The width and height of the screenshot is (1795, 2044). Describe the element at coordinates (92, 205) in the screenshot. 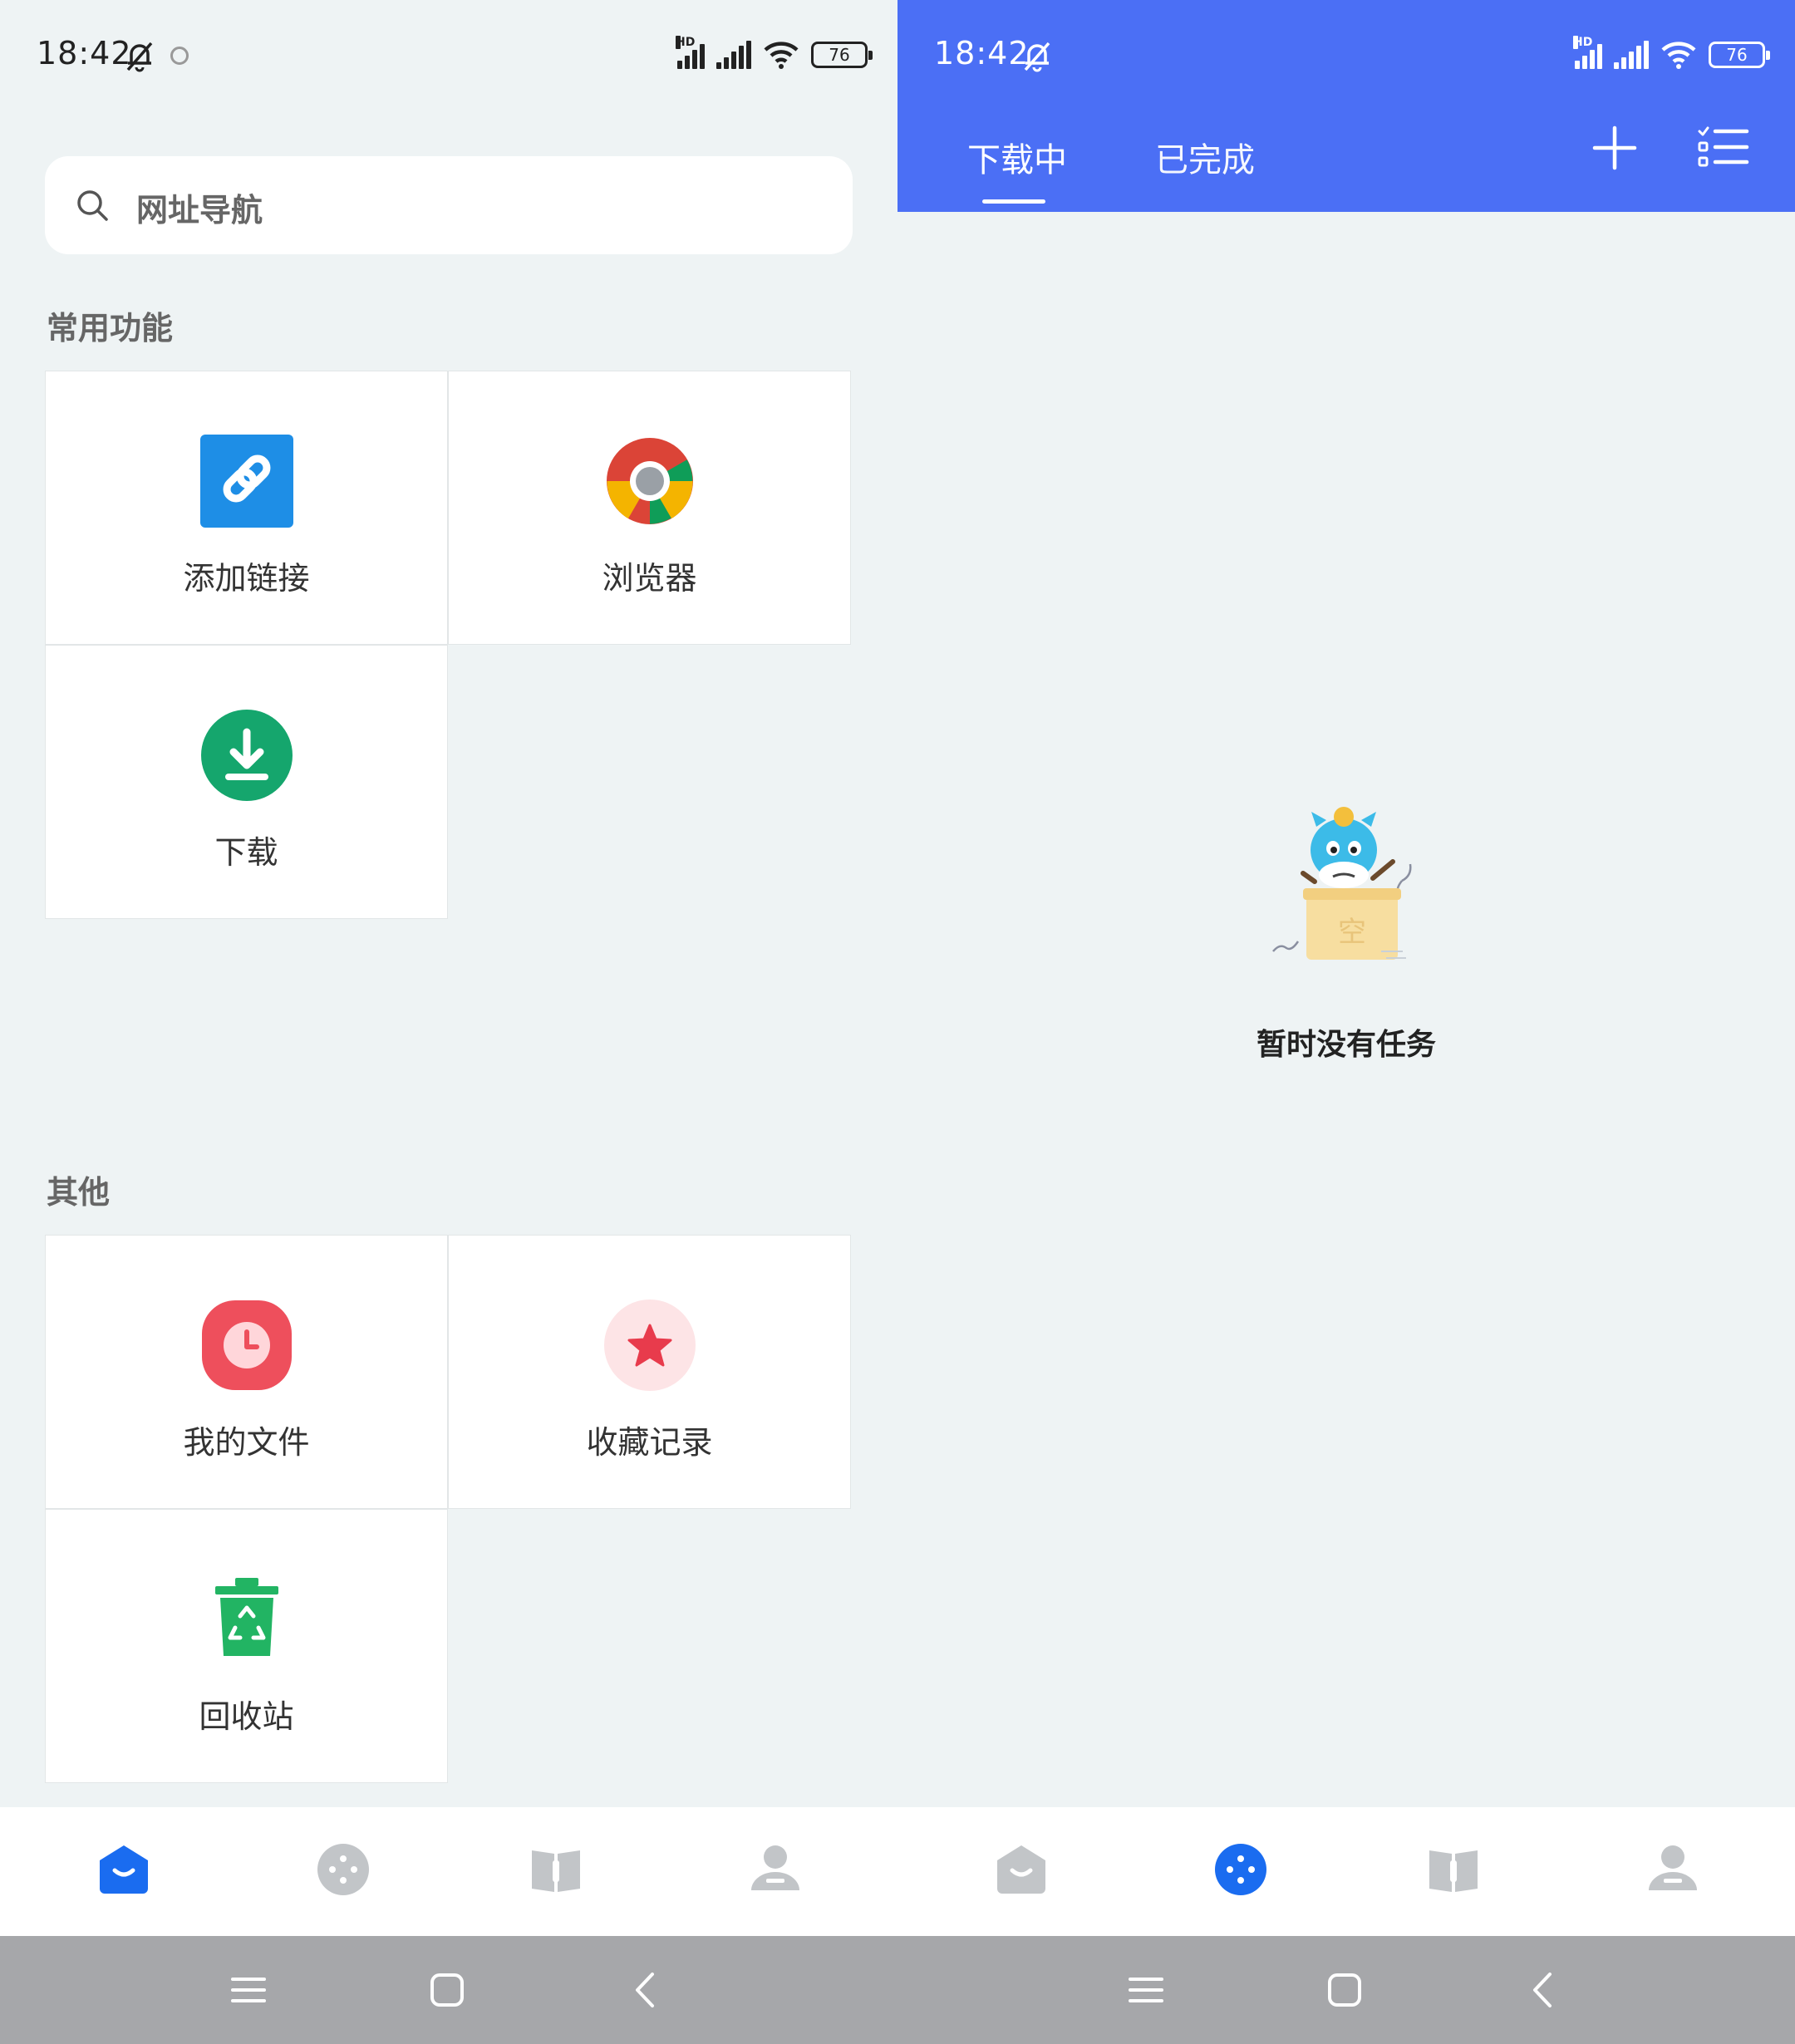

I see `search-icon` at that location.